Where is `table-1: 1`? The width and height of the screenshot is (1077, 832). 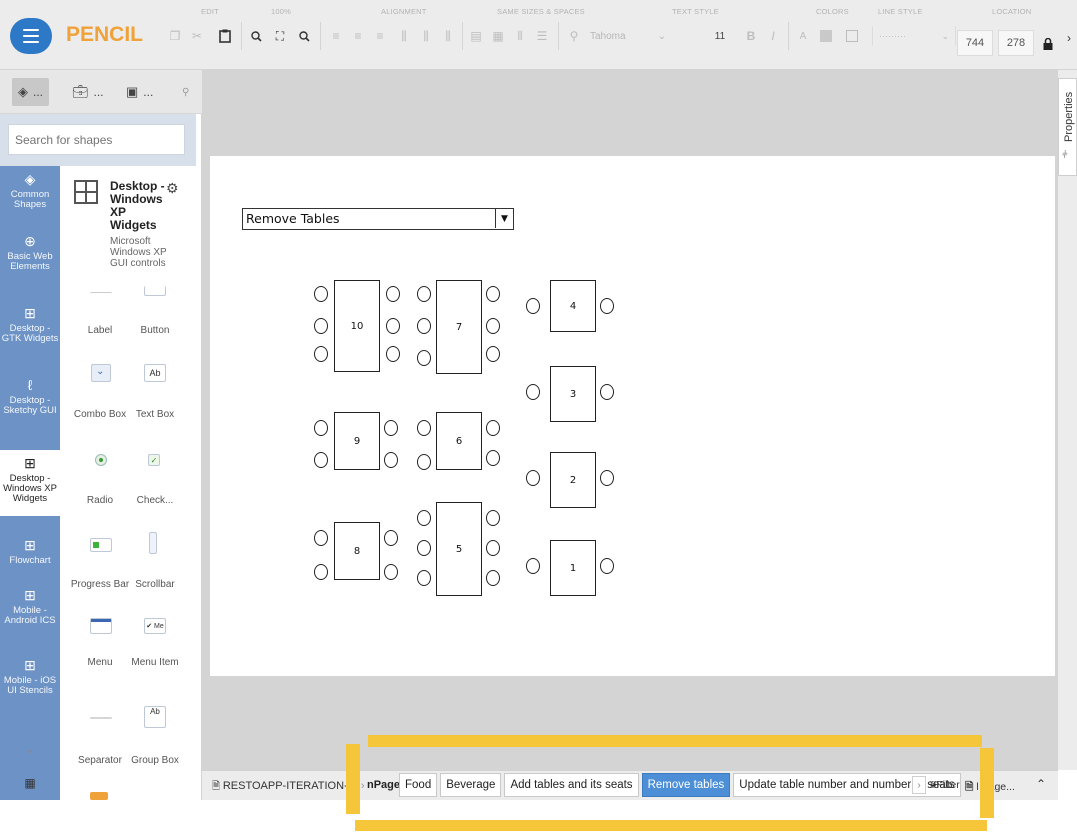
table-1: 1 is located at coordinates (573, 568).